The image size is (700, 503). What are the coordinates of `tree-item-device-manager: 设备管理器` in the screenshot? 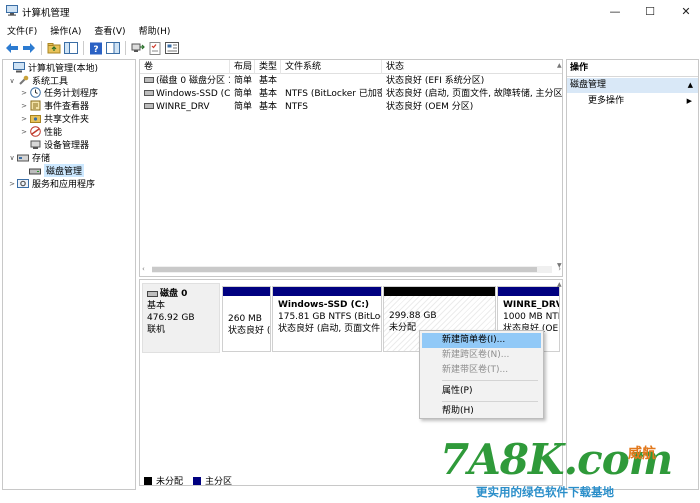 It's located at (54, 144).